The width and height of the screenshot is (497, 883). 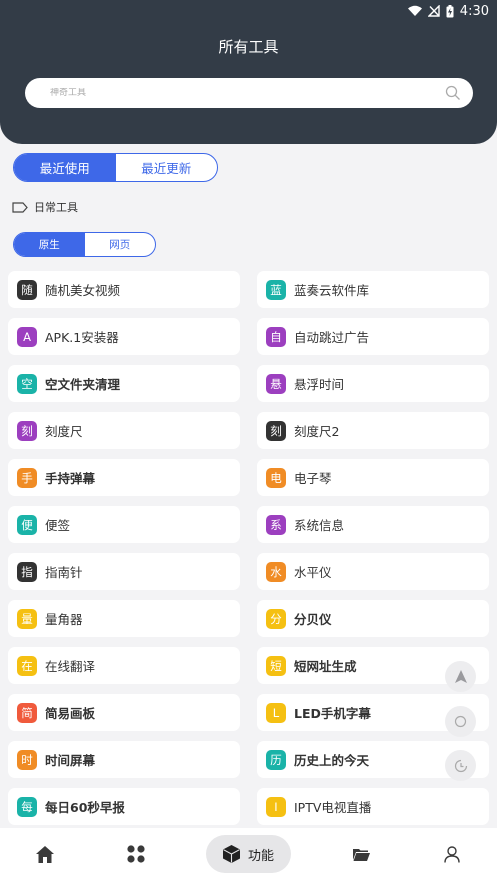 What do you see at coordinates (27, 759) in the screenshot?
I see `tool-badge: 时` at bounding box center [27, 759].